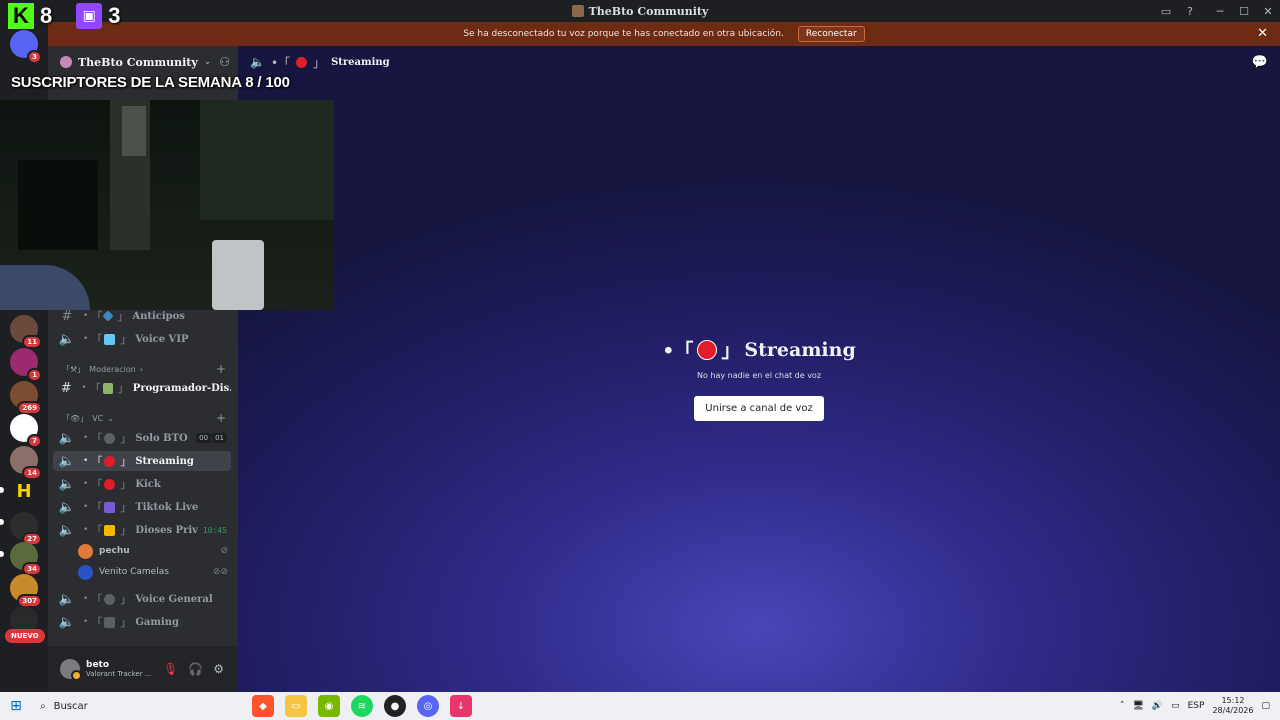  What do you see at coordinates (142, 339) in the screenshot?
I see `channel-voice-vip: 🔈 • 「 」 Voice VIP` at bounding box center [142, 339].